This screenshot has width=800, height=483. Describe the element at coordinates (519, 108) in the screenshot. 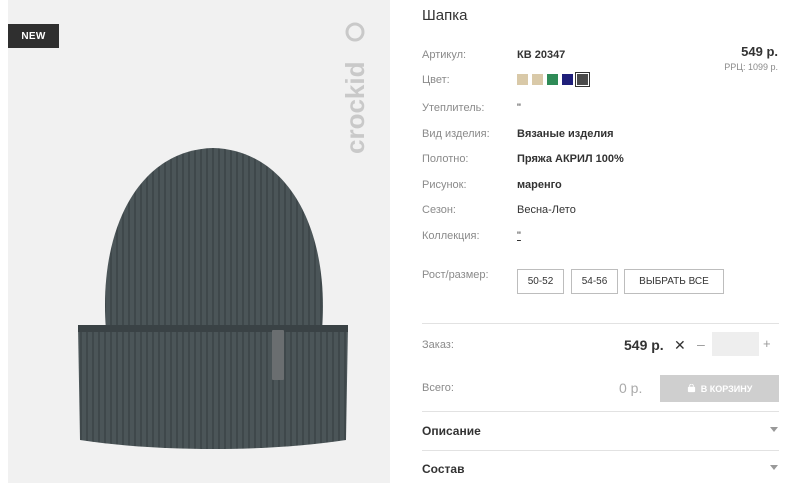

I see `insulation-value: "` at that location.